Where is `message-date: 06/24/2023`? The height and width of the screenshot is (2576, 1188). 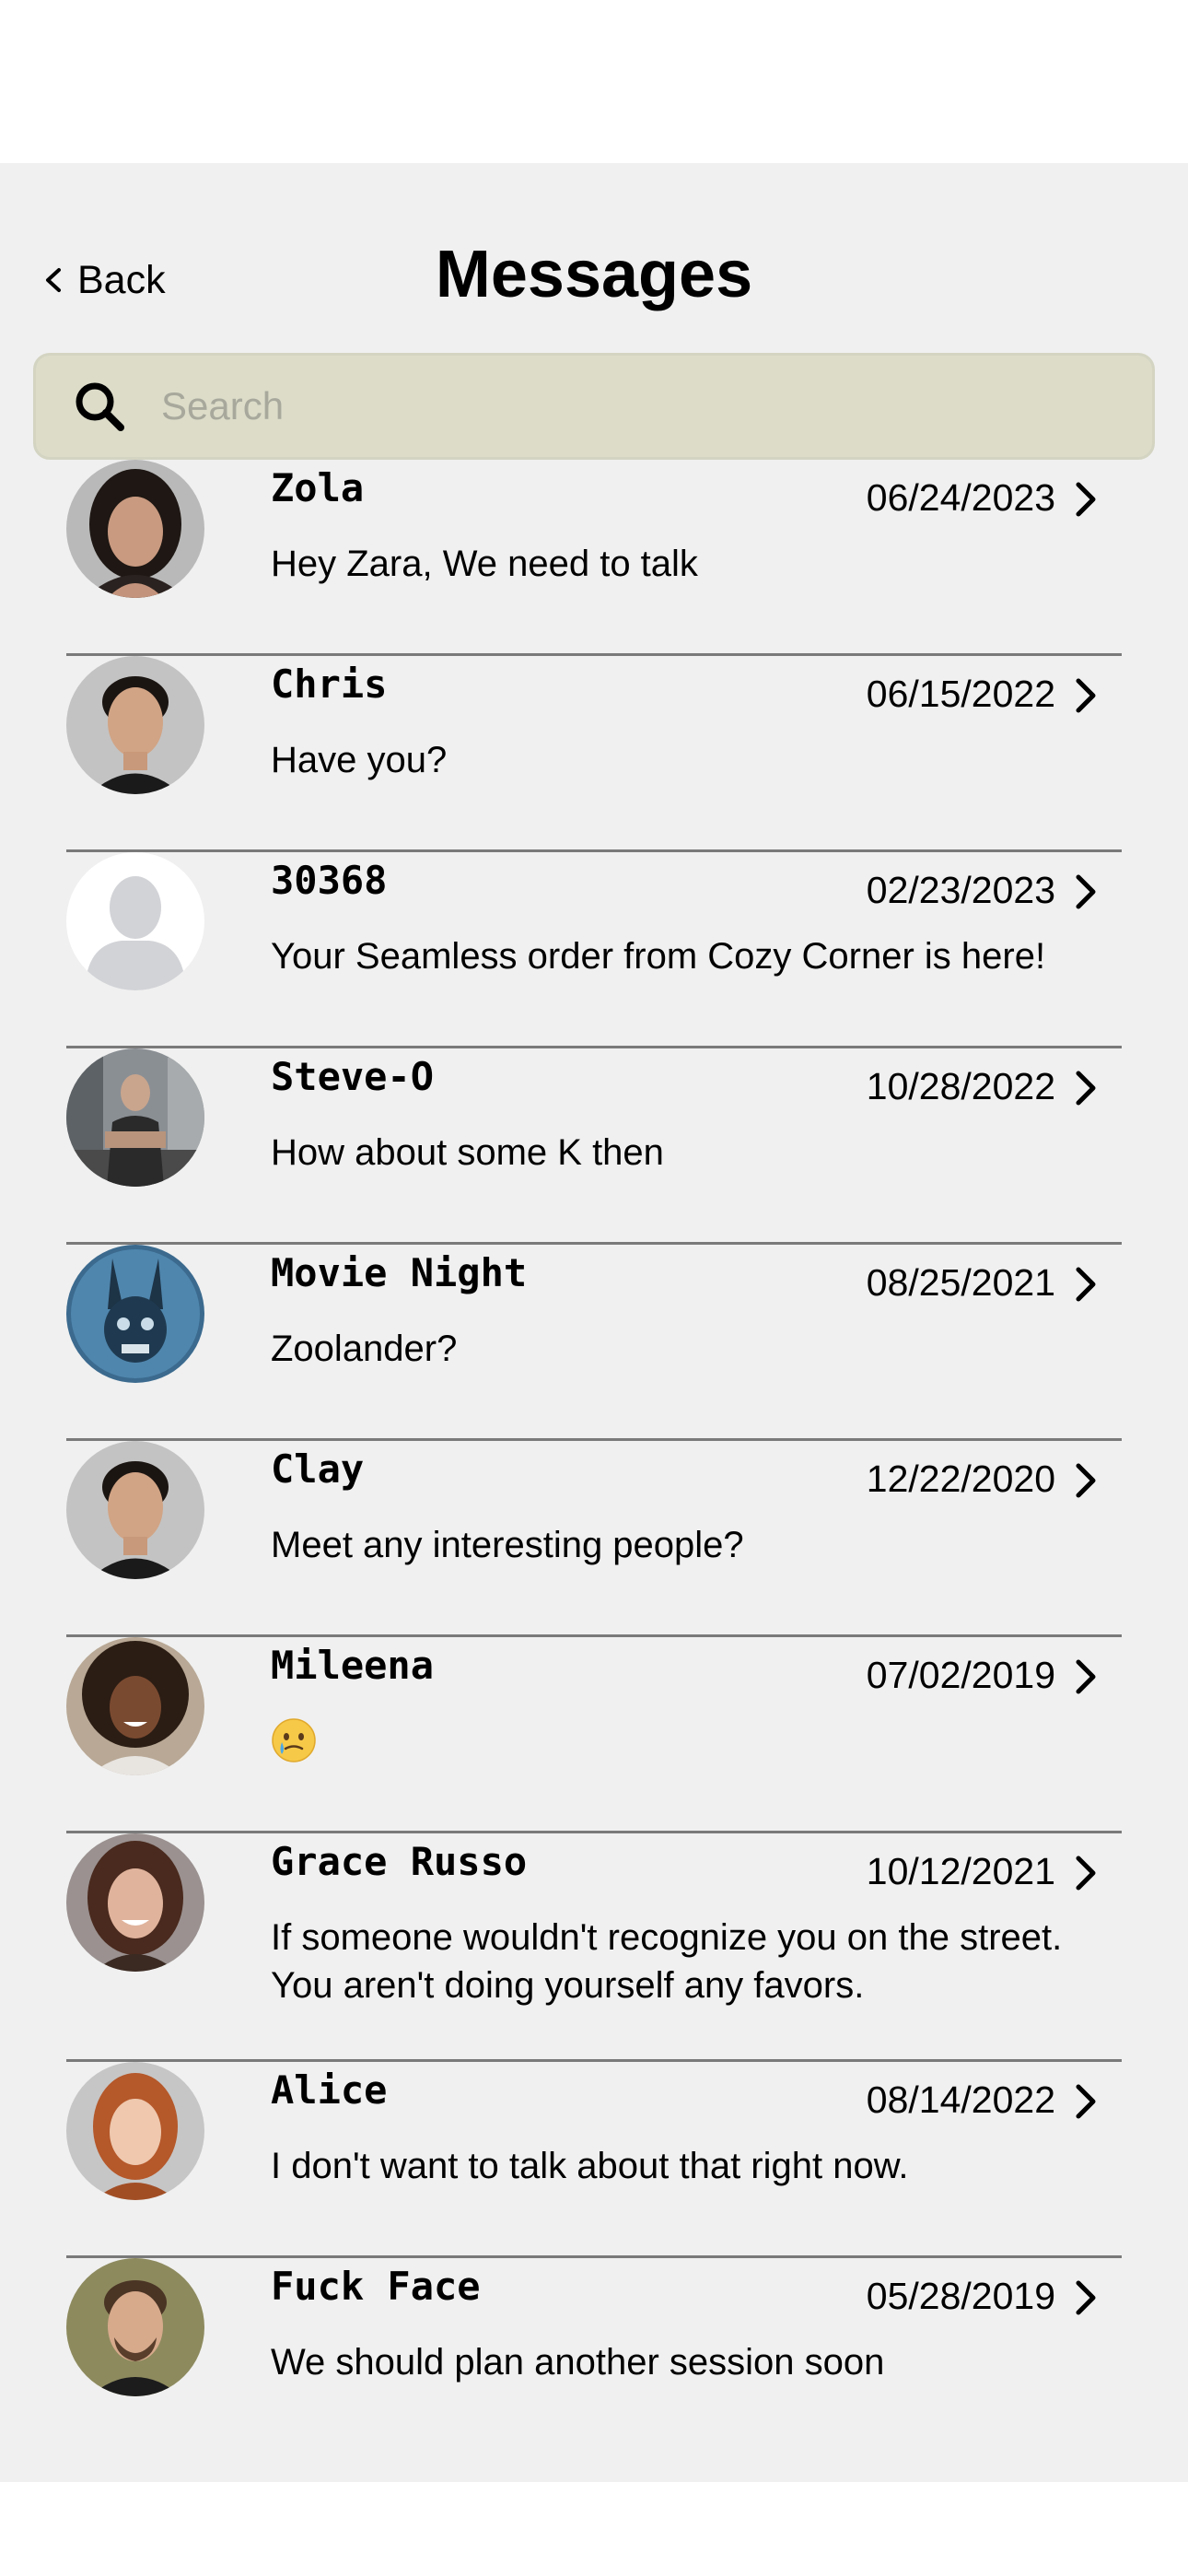
message-date: 06/24/2023 is located at coordinates (961, 497).